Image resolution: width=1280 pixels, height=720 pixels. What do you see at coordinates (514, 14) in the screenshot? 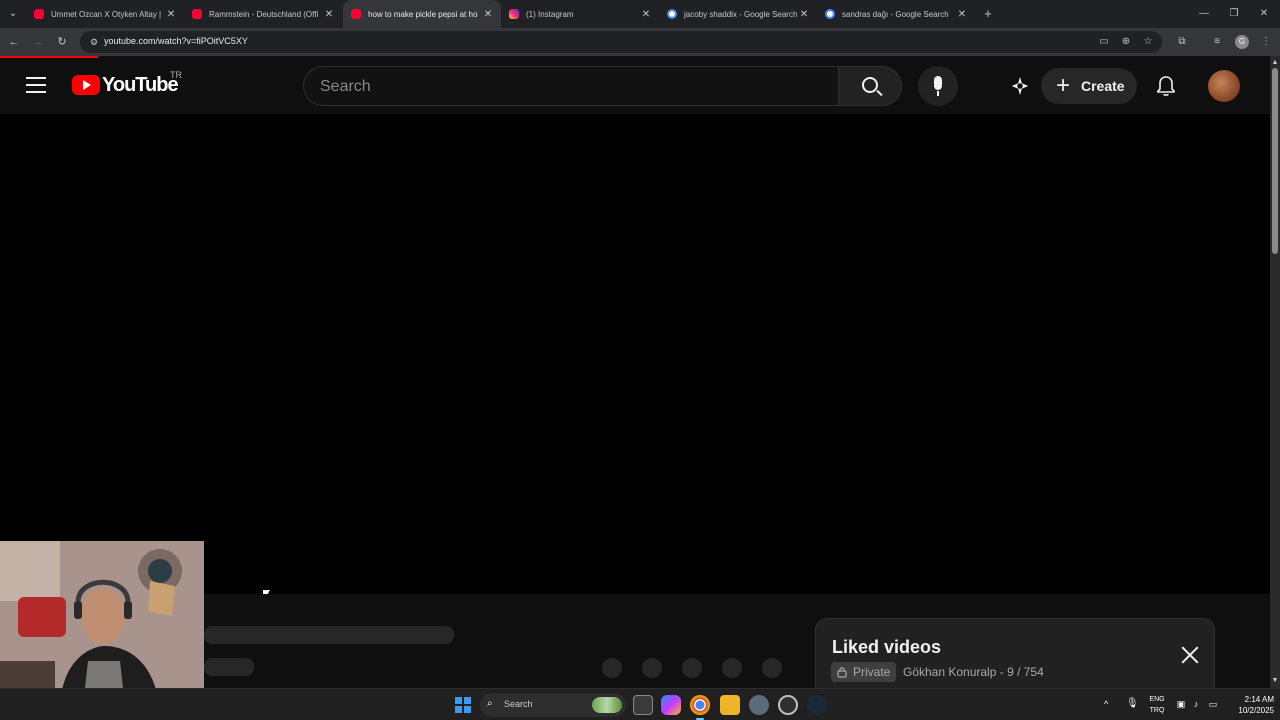
I see `instagram-favicon-icon` at bounding box center [514, 14].